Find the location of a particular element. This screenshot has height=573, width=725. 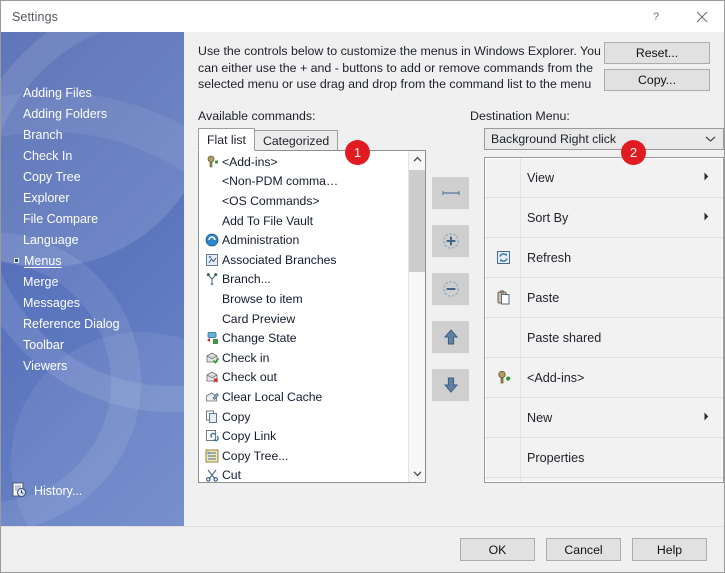

list-item-label: Add To File Vault is located at coordinates (268, 220).